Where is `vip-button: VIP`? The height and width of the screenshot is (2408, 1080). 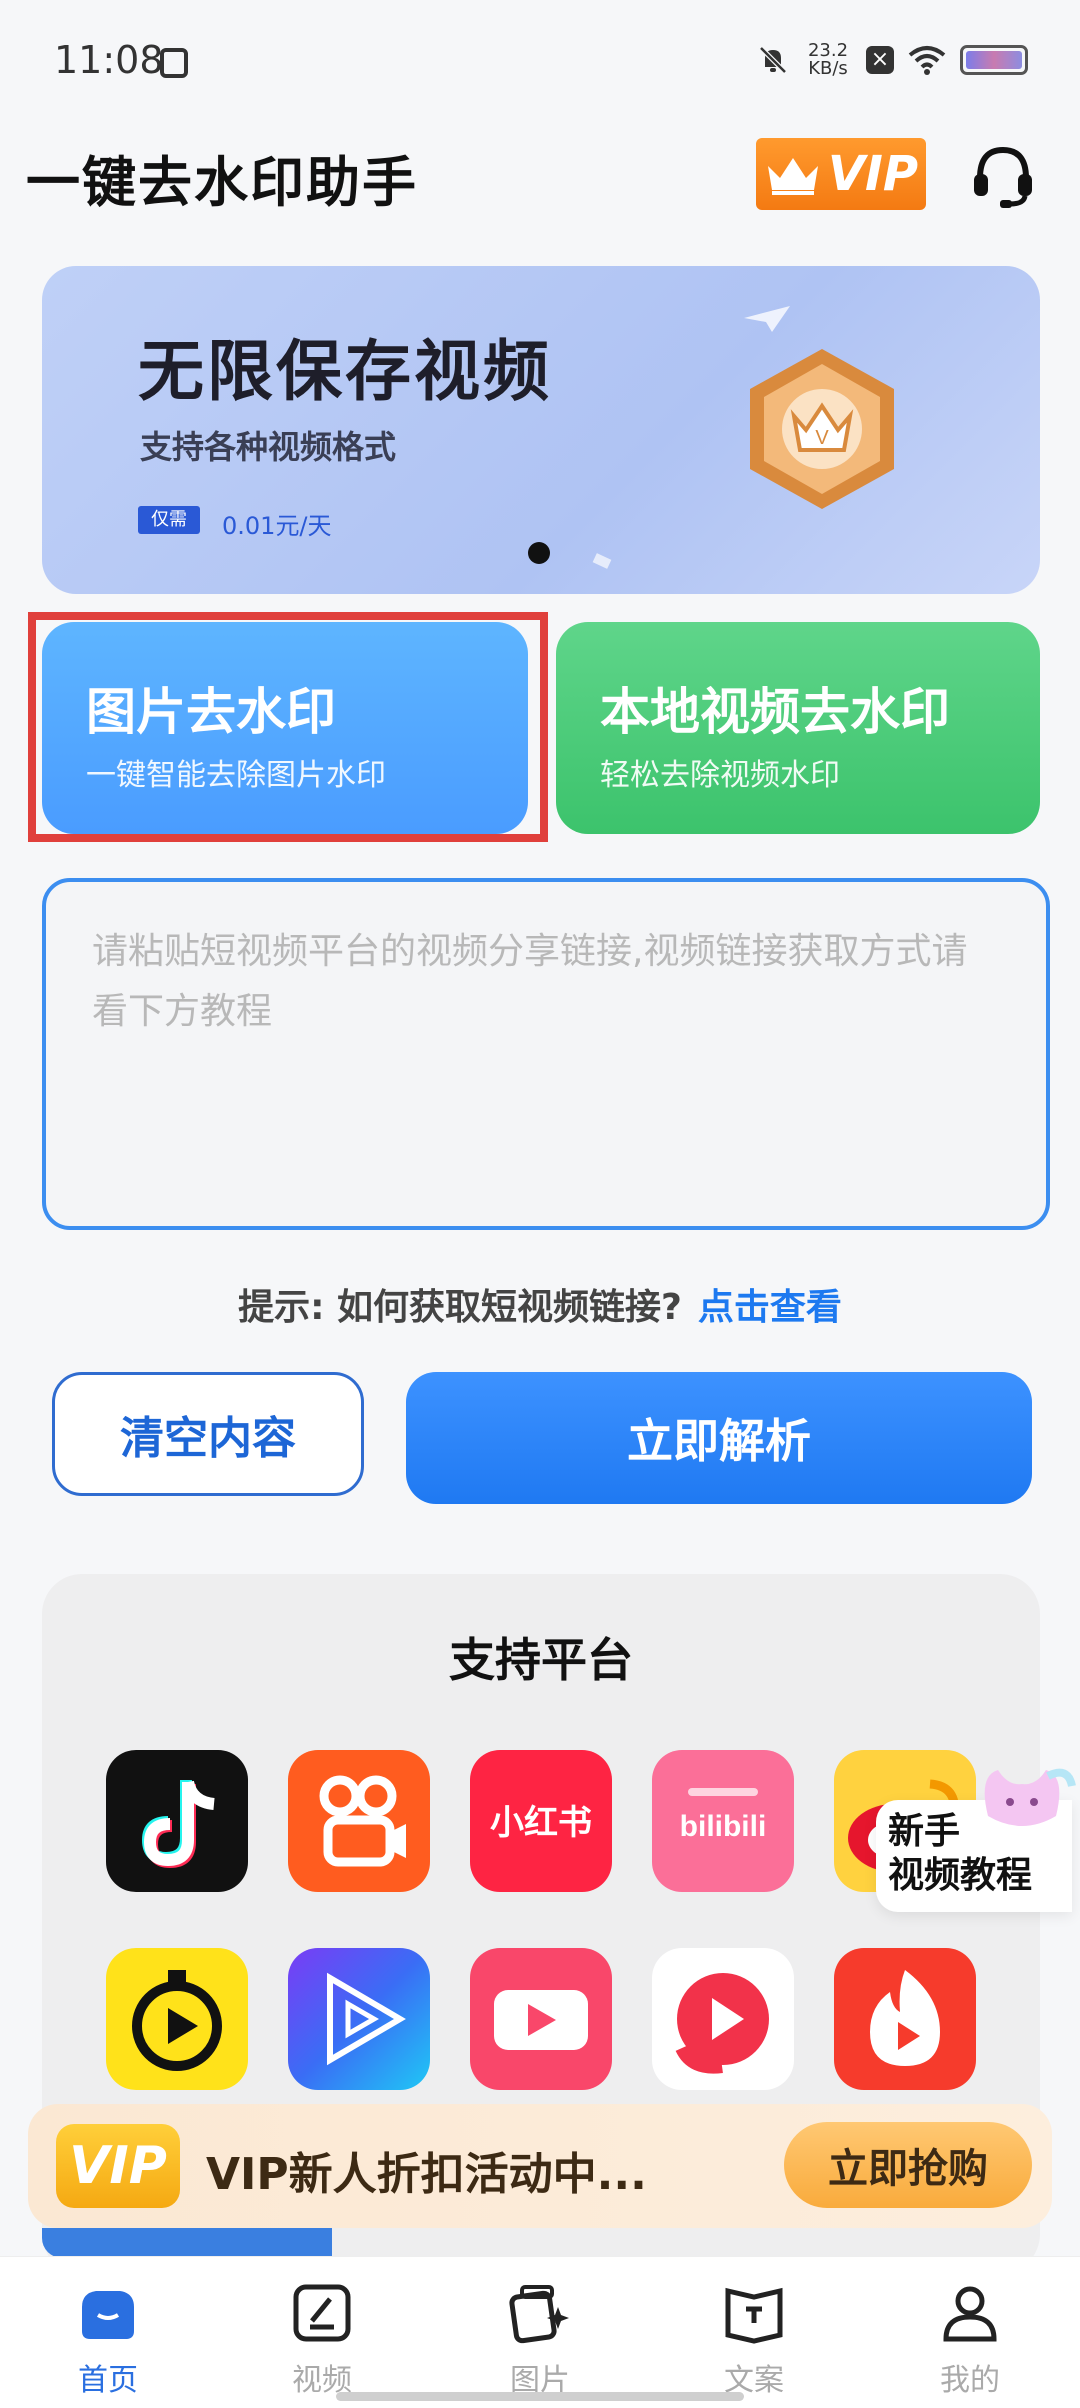 vip-button: VIP is located at coordinates (841, 174).